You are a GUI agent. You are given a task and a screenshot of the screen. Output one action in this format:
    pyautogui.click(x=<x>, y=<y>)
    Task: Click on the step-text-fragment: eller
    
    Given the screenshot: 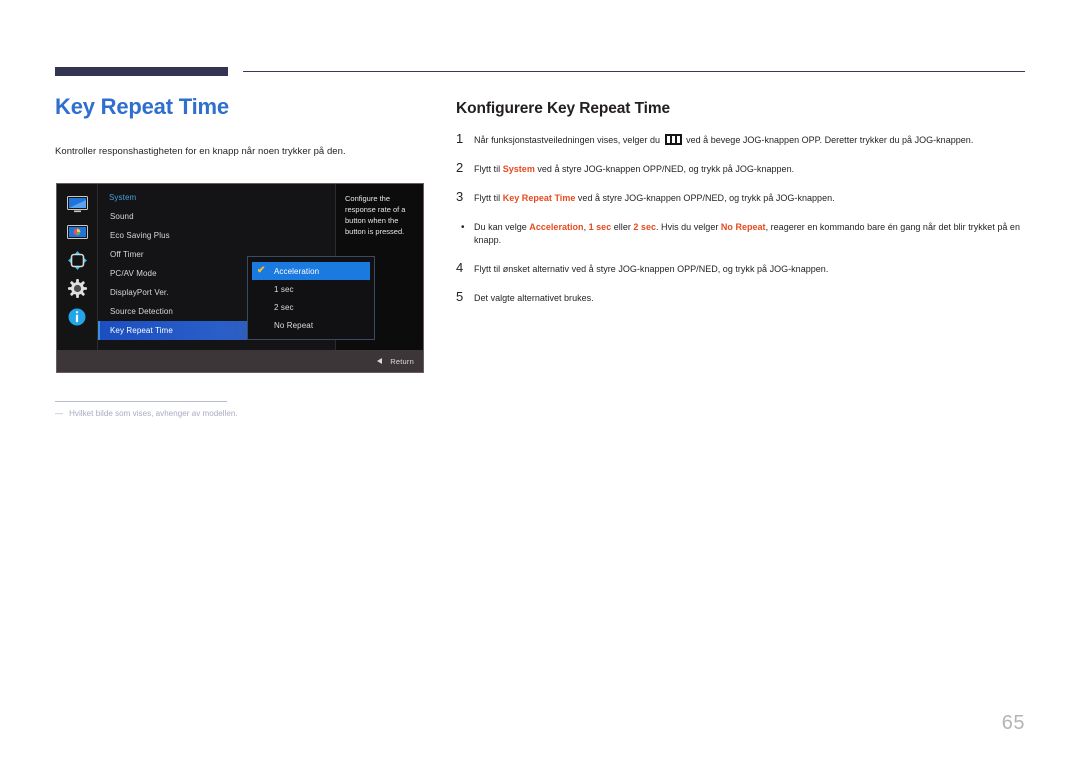 What is the action you would take?
    pyautogui.click(x=622, y=227)
    